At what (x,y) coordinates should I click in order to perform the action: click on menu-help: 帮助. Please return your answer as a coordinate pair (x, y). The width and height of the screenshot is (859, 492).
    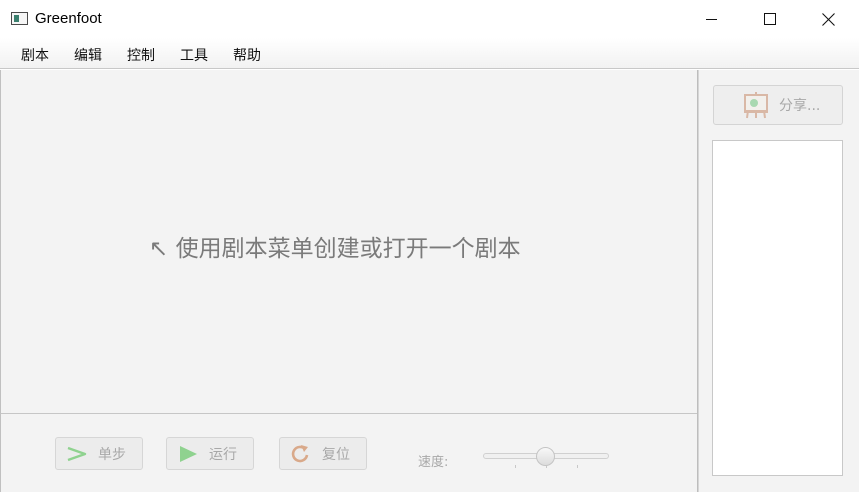
    Looking at the image, I should click on (247, 55).